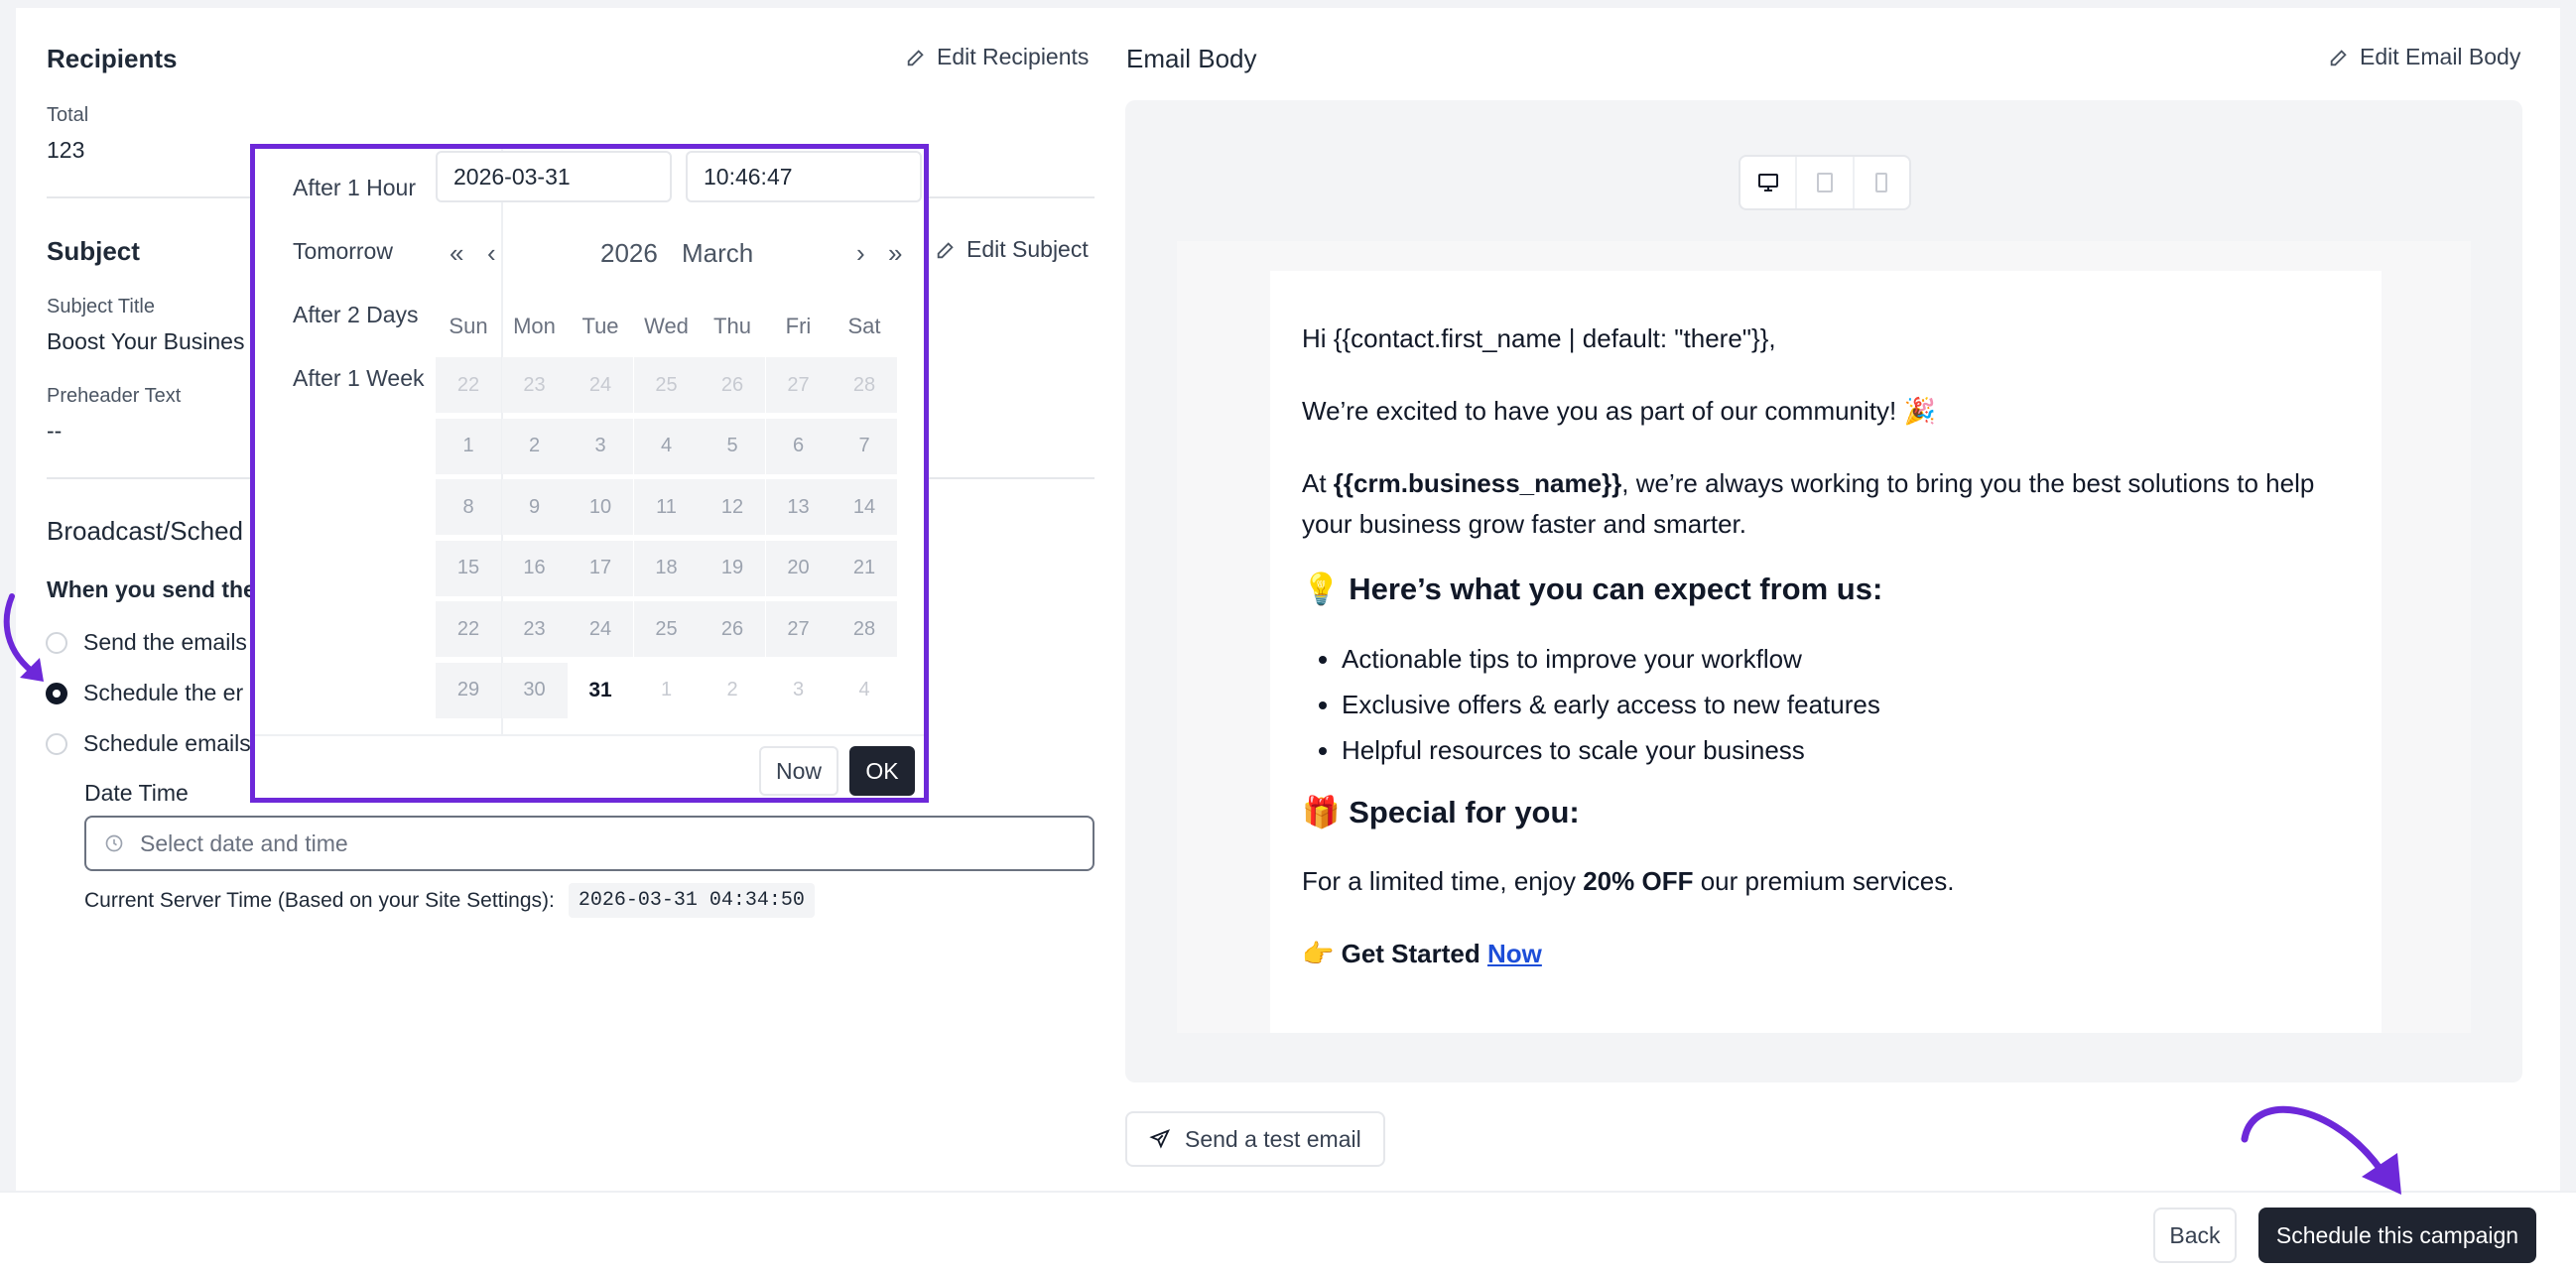 This screenshot has width=2576, height=1273. Describe the element at coordinates (799, 771) in the screenshot. I see `picker-now-button: Now` at that location.